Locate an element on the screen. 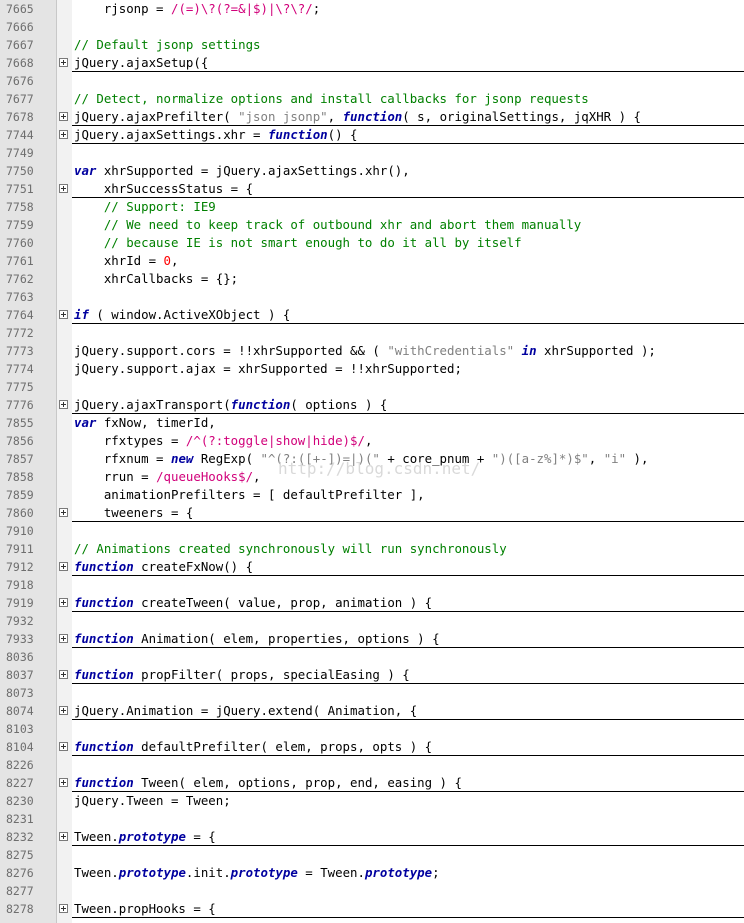 The height and width of the screenshot is (923, 744). line-number: 8277 is located at coordinates (20, 891).